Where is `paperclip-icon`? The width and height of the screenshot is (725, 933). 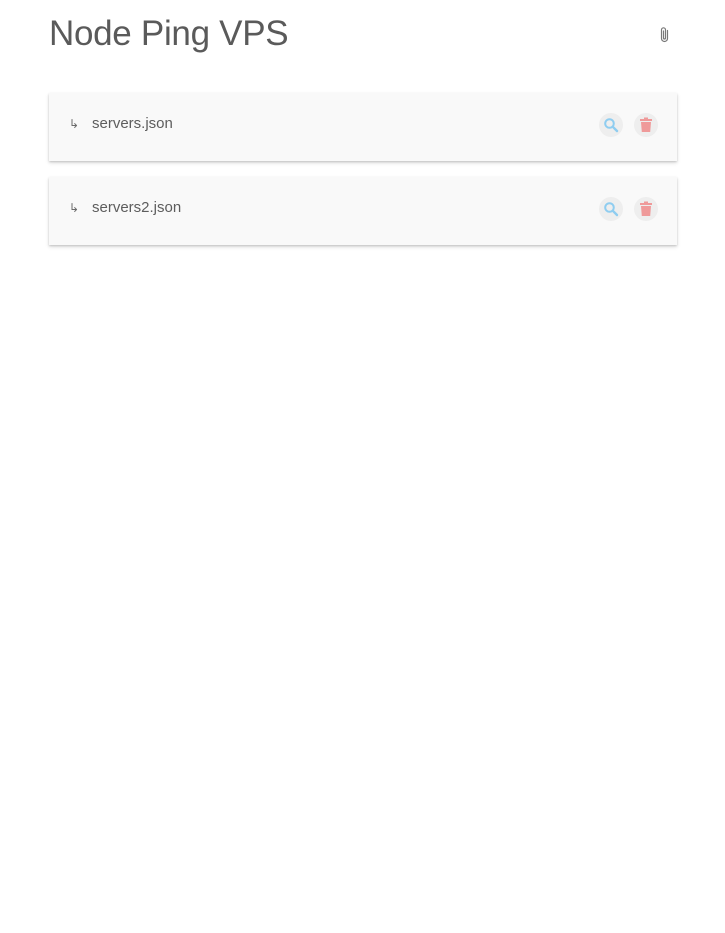
paperclip-icon is located at coordinates (665, 36).